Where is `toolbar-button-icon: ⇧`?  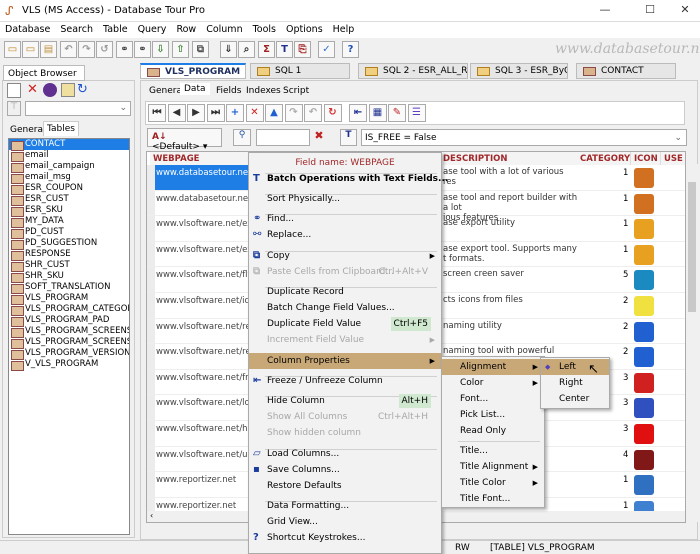 toolbar-button-icon: ⇧ is located at coordinates (180, 49).